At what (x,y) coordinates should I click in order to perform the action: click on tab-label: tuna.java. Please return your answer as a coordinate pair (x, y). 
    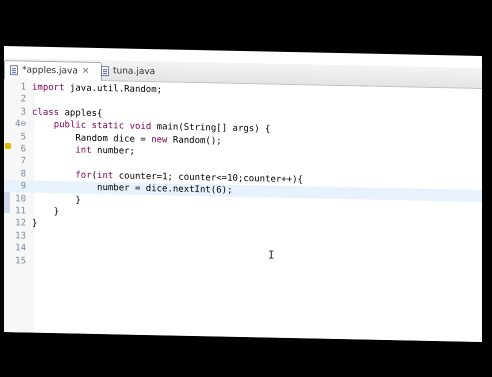
    Looking at the image, I should click on (134, 72).